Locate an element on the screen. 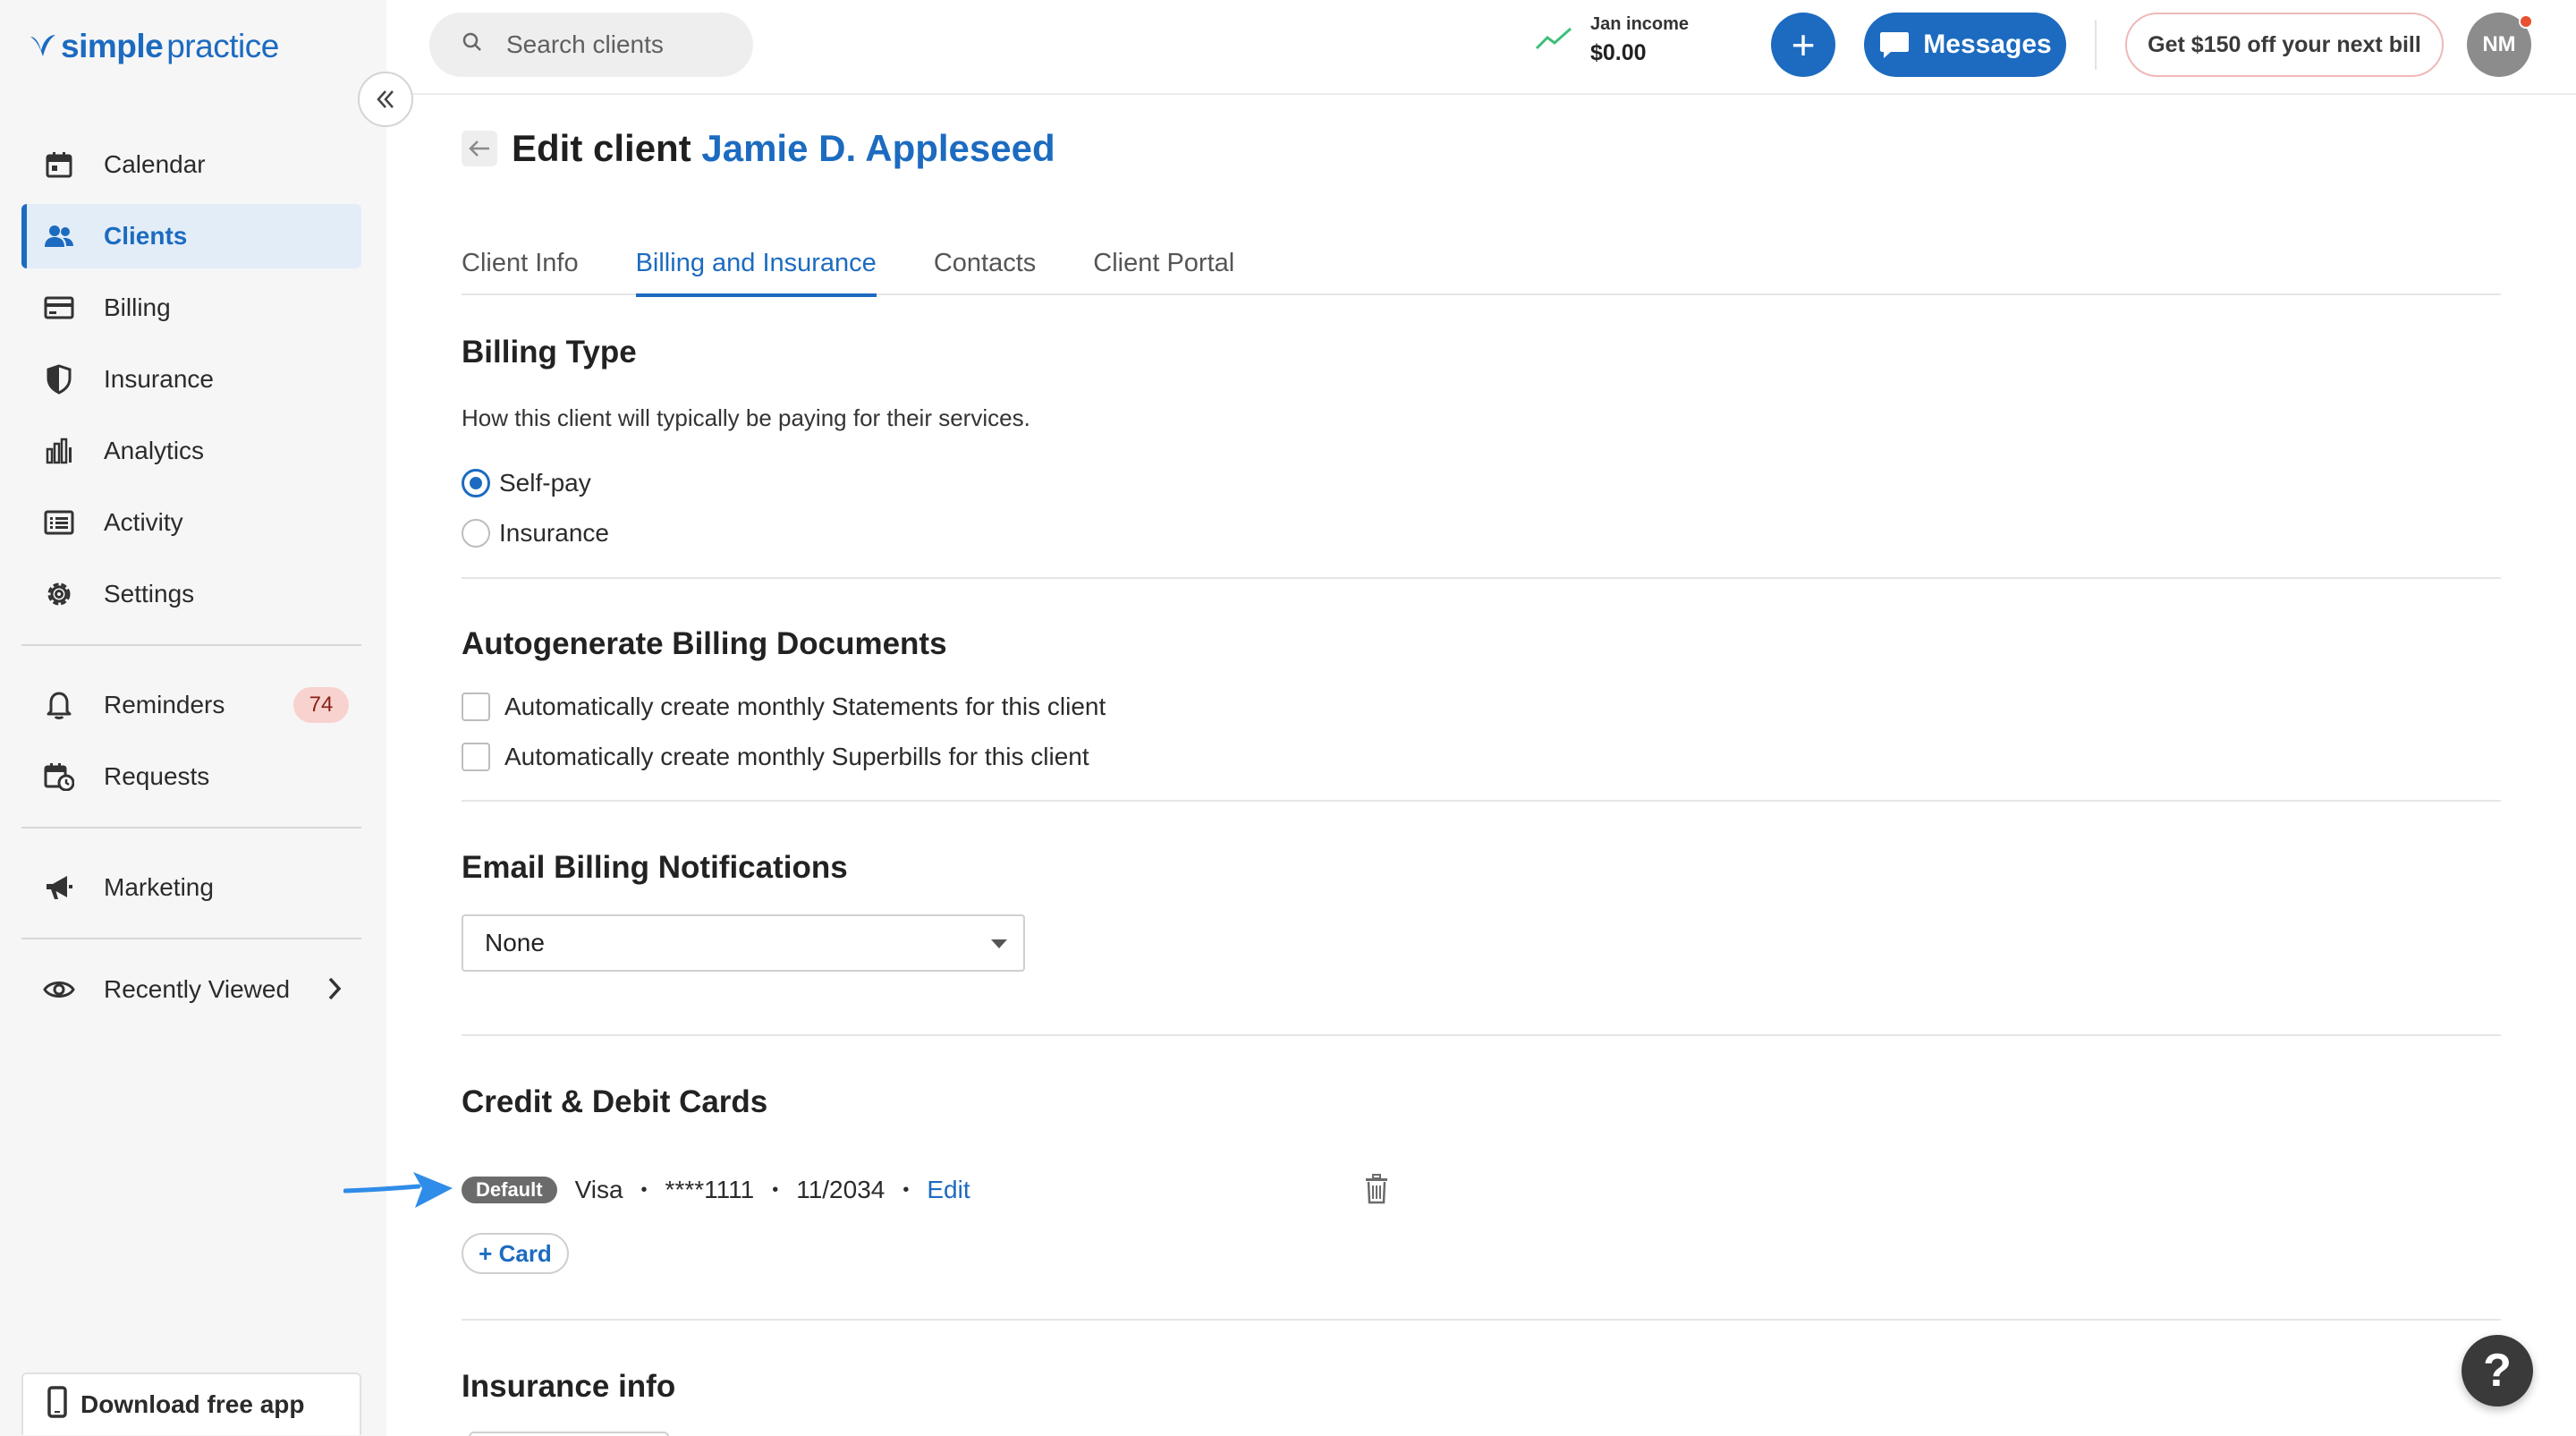  sidebar-item-label: Requests is located at coordinates (157, 776).